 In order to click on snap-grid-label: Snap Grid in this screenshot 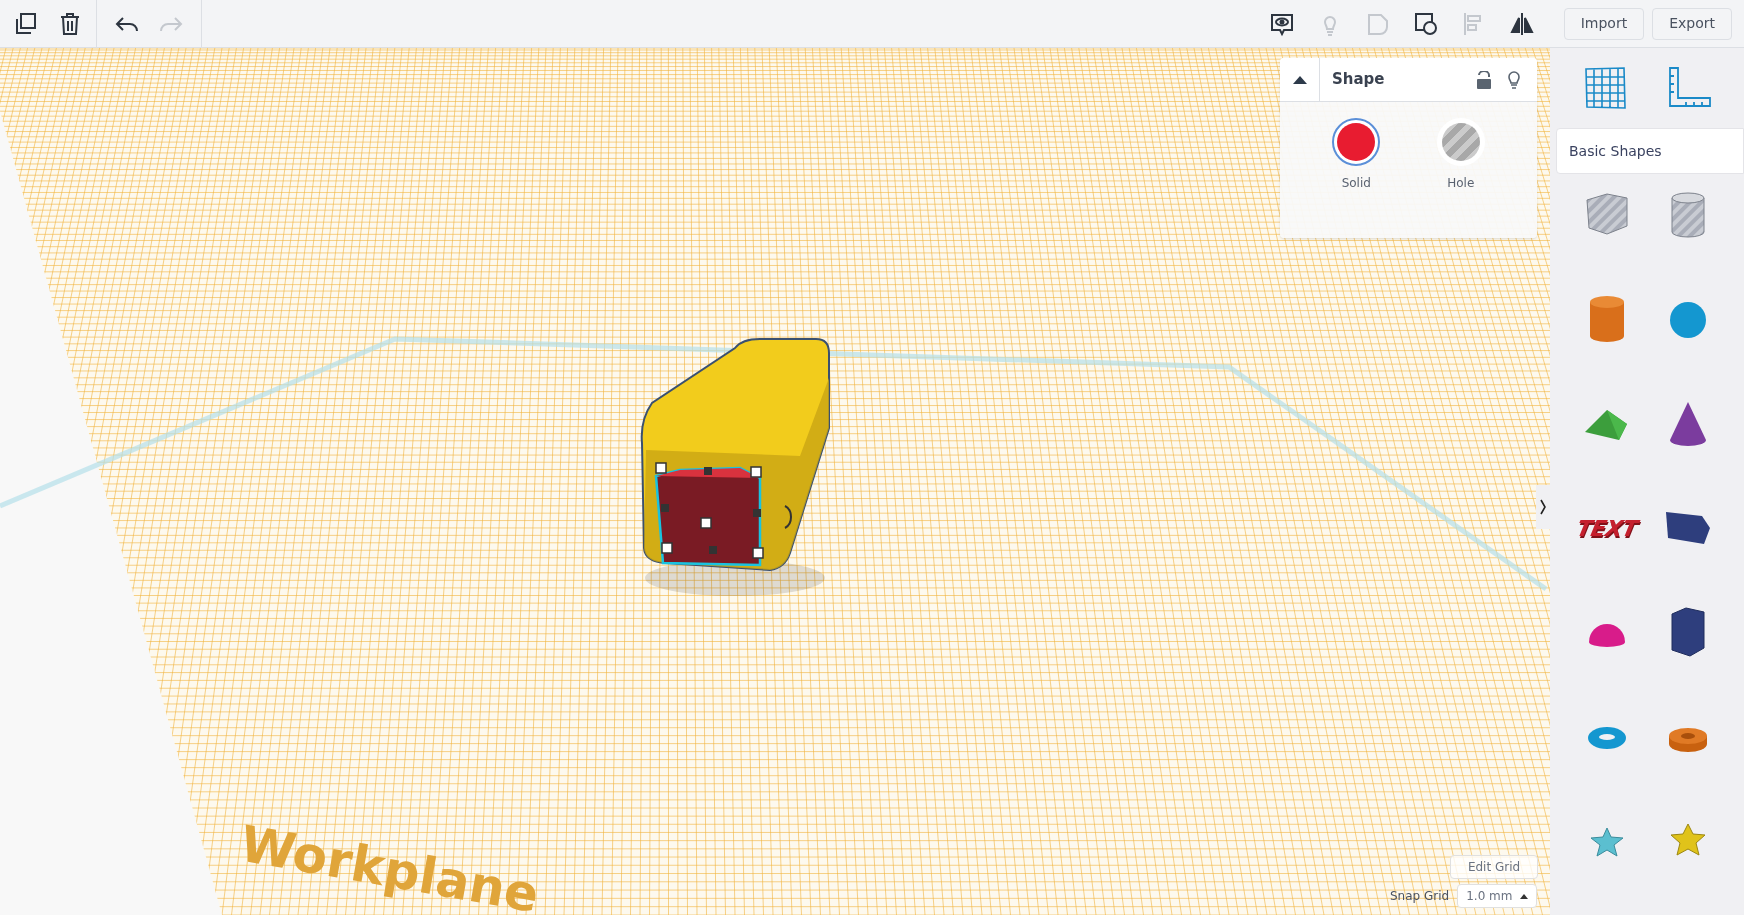, I will do `click(1420, 896)`.